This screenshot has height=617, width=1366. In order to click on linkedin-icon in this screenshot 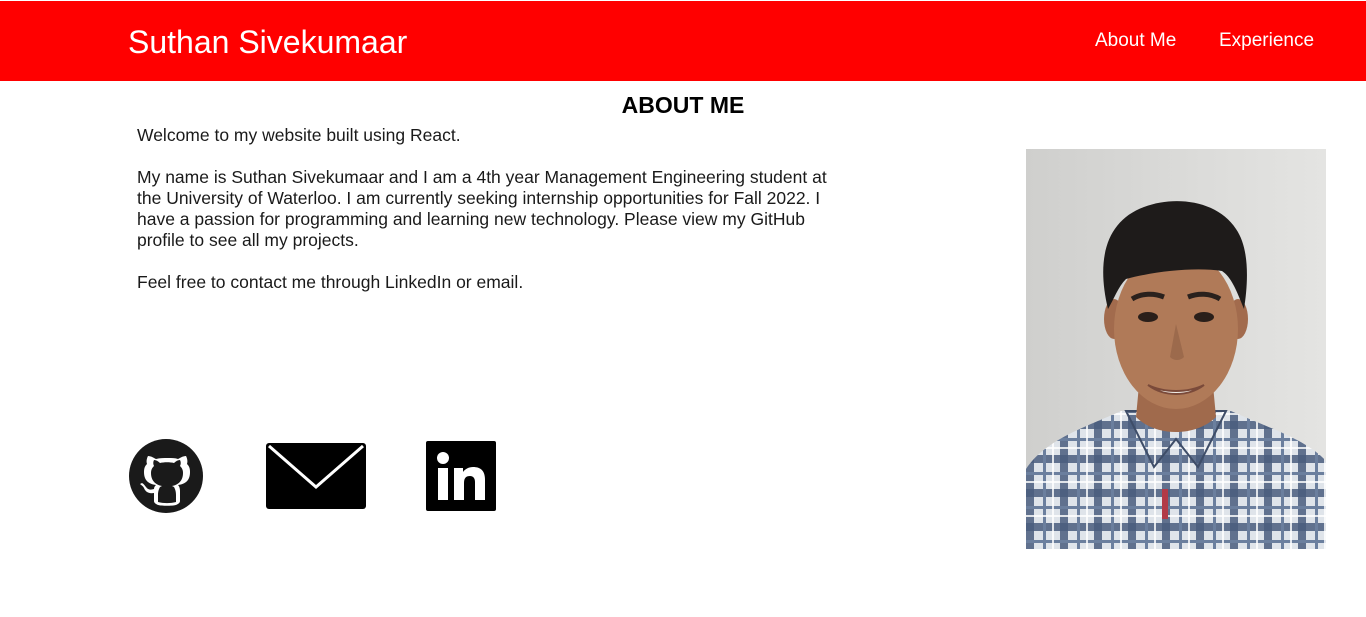, I will do `click(461, 476)`.